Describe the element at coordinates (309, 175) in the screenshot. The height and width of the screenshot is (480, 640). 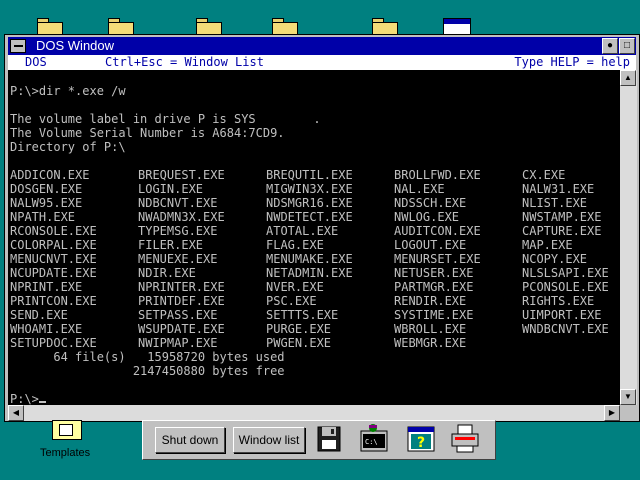
I see `file-name: BREQUTIL.EXE` at that location.